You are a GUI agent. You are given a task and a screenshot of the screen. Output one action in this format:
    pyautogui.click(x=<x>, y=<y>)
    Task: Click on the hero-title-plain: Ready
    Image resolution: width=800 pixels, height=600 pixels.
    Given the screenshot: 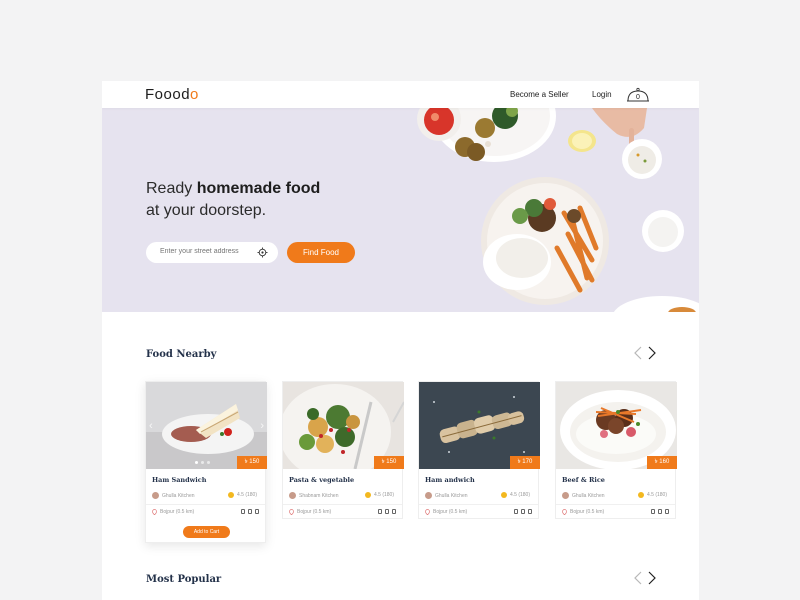 What is the action you would take?
    pyautogui.click(x=171, y=188)
    